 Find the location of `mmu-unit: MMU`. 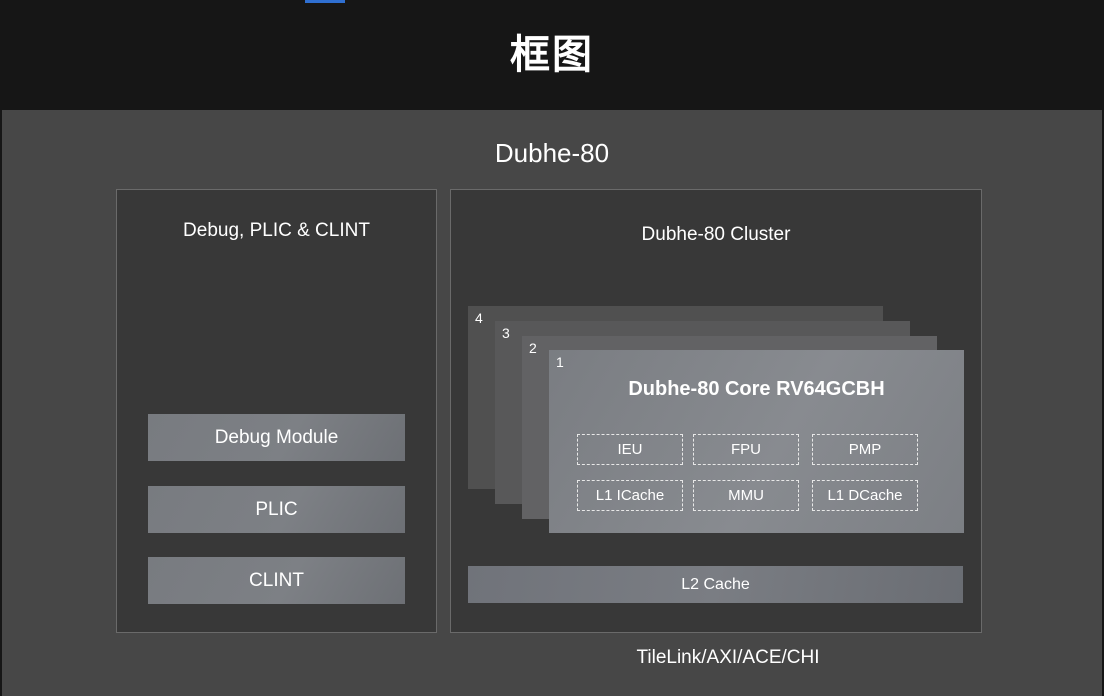

mmu-unit: MMU is located at coordinates (746, 495).